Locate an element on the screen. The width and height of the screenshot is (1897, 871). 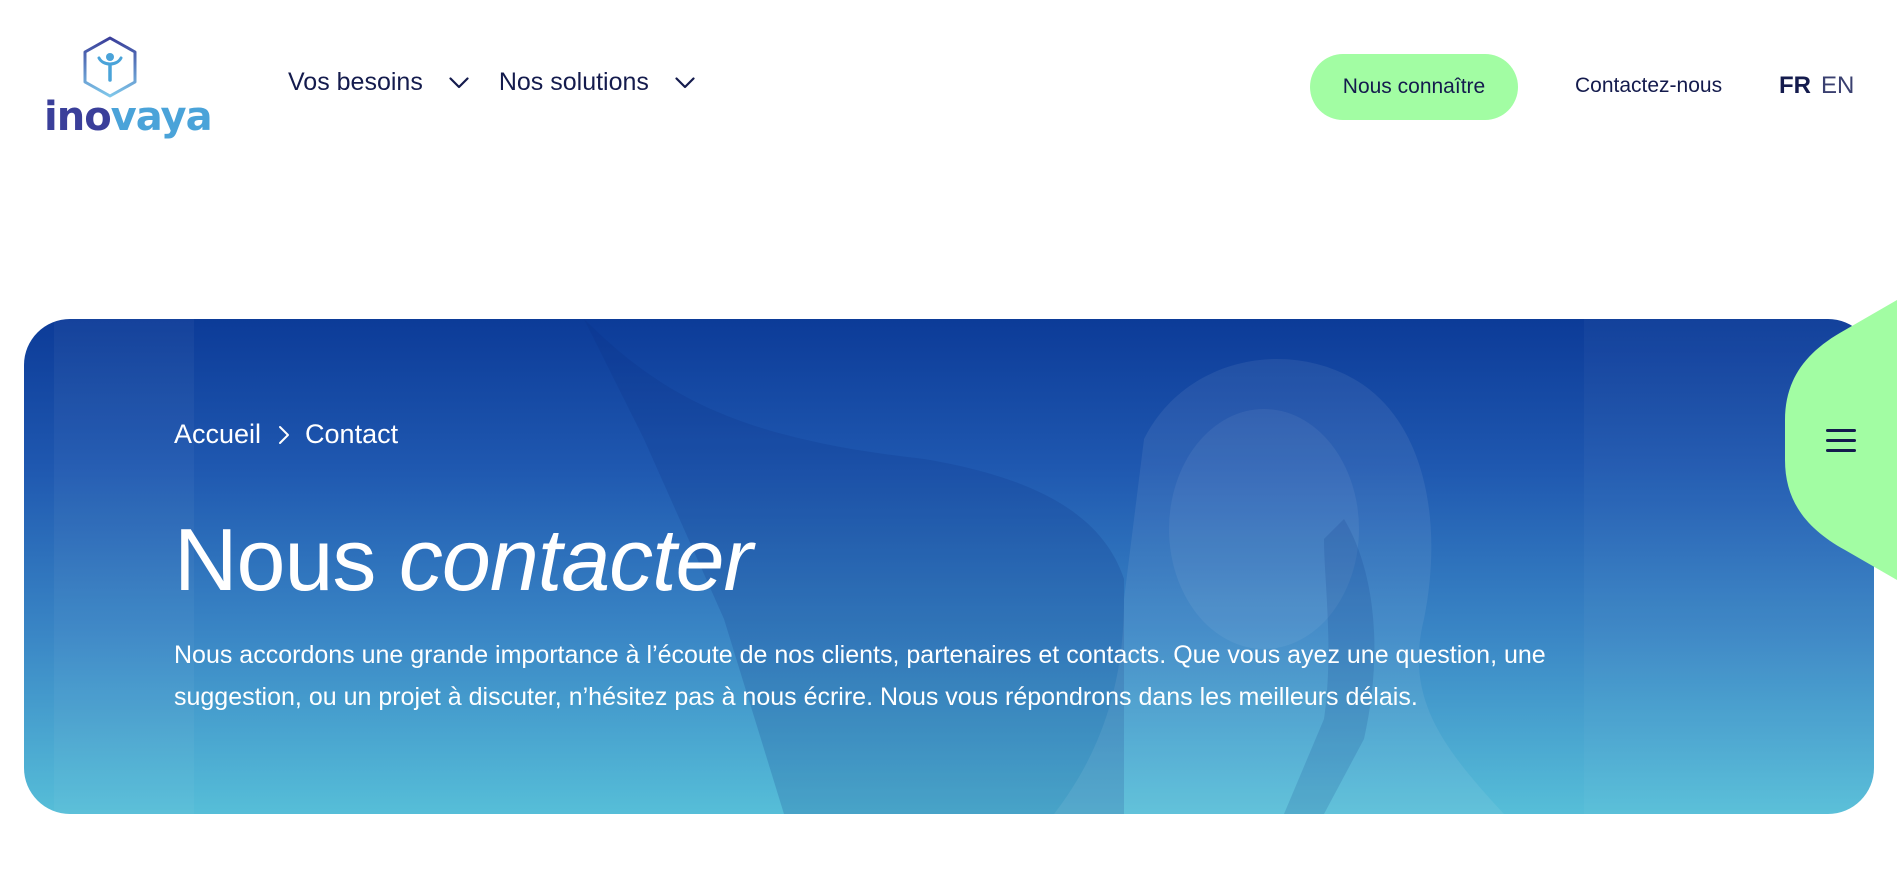
hexagon-person-icon is located at coordinates (110, 67).